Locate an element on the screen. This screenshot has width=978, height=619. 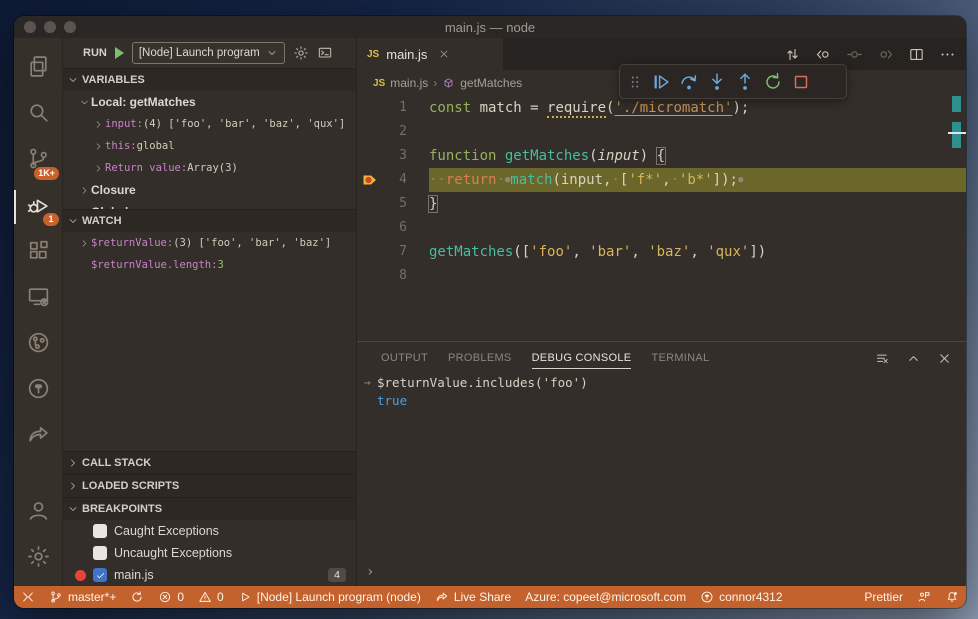
code-token: 'foo' is located at coordinates (551, 252).